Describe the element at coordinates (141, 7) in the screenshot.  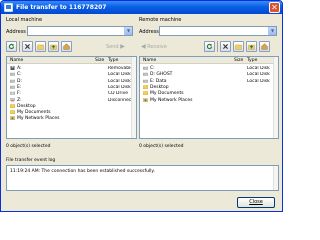
I see `title-bar: File transfer to 116778207 ✕` at that location.